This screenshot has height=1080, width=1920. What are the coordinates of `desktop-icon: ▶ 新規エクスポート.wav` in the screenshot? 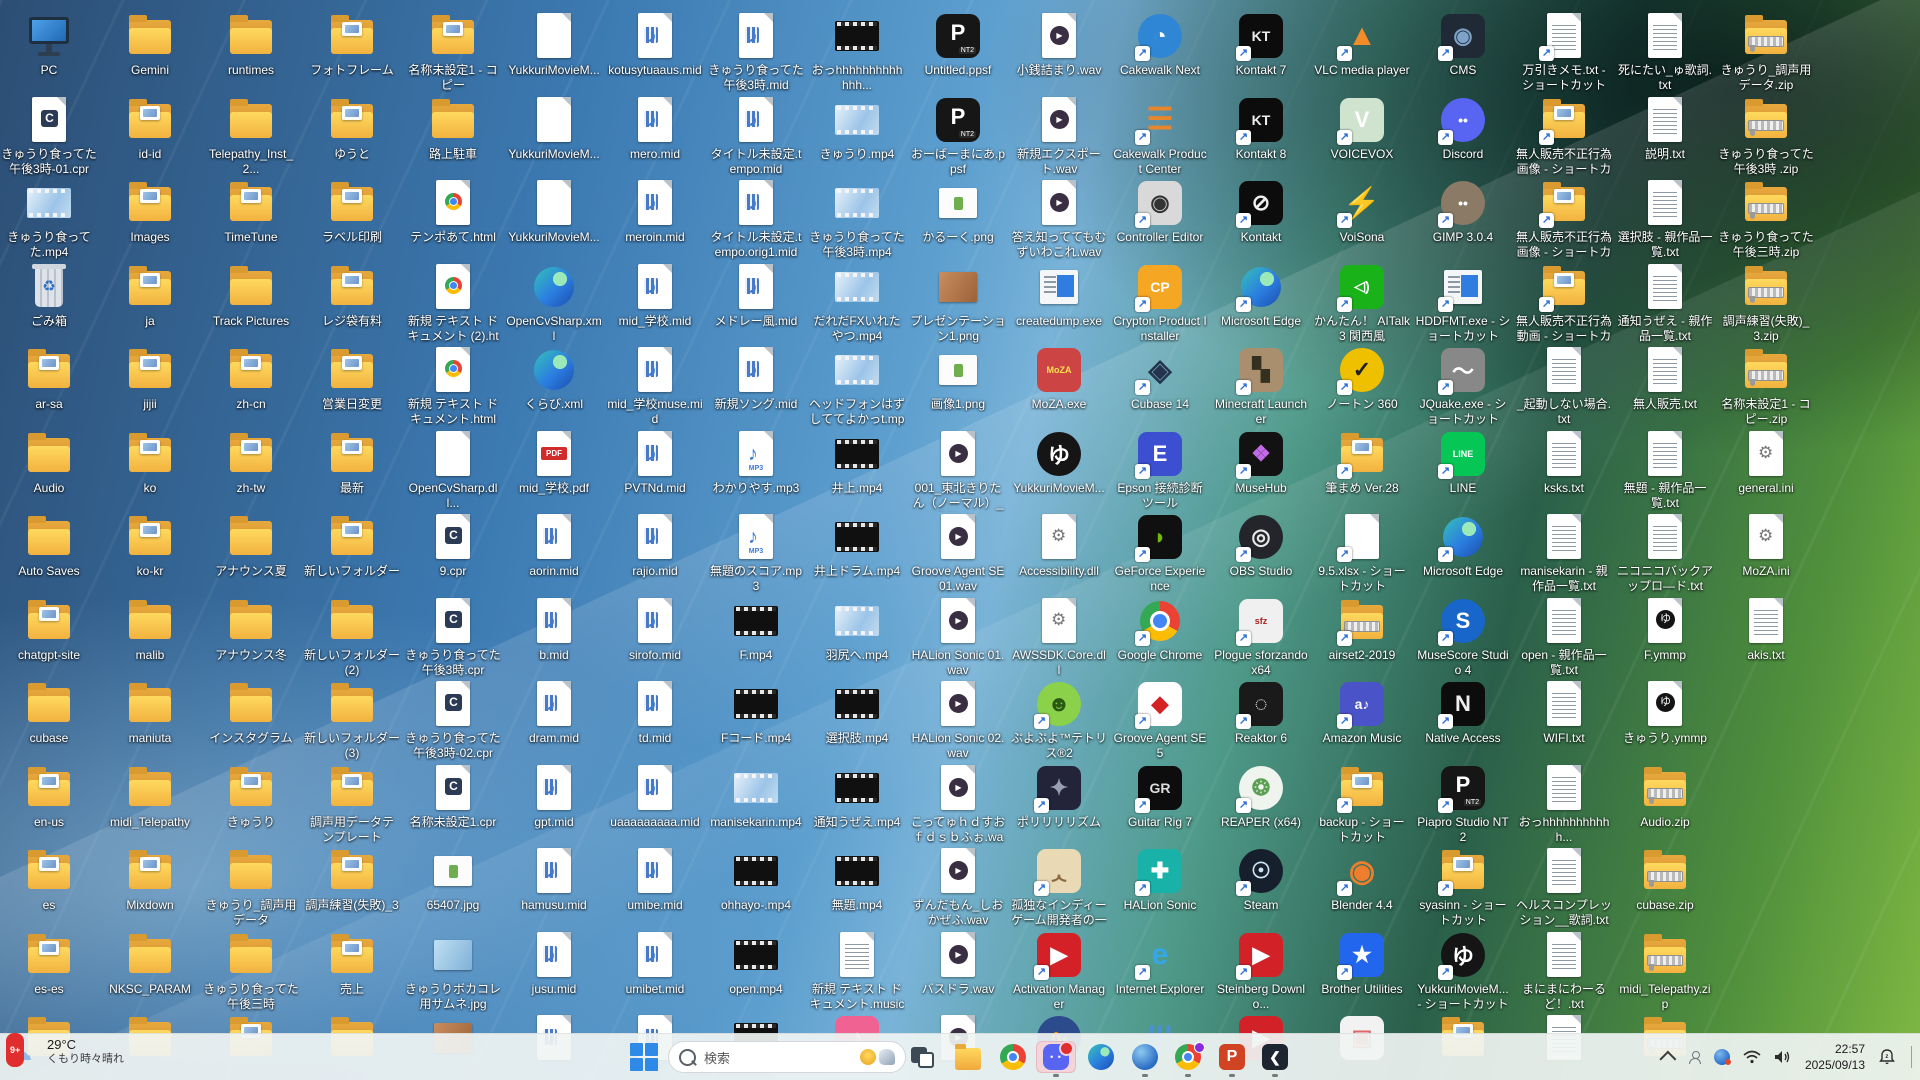 It's located at (1059, 136).